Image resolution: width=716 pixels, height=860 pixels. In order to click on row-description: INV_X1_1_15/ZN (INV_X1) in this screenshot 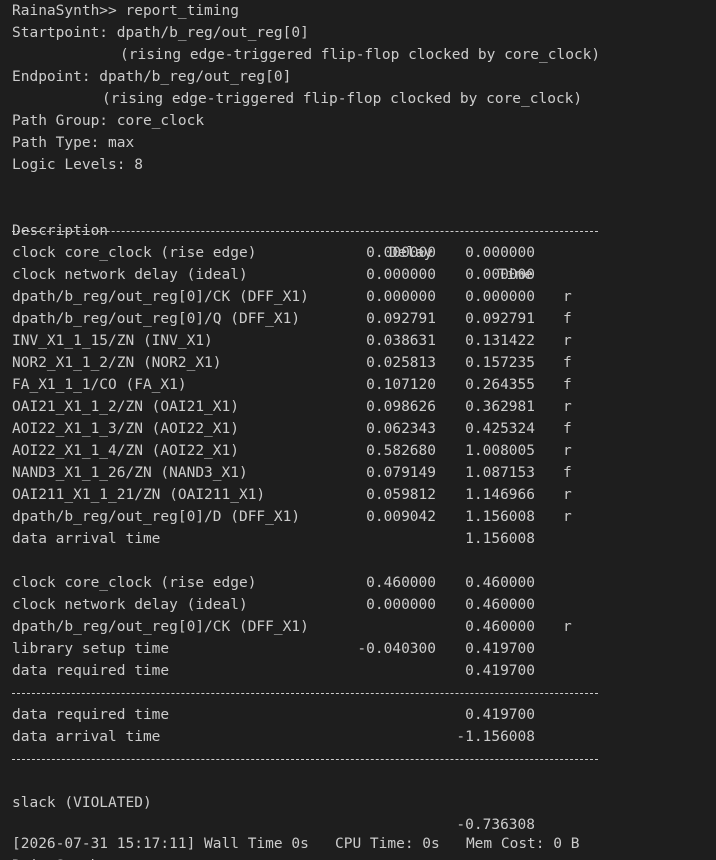, I will do `click(112, 341)`.